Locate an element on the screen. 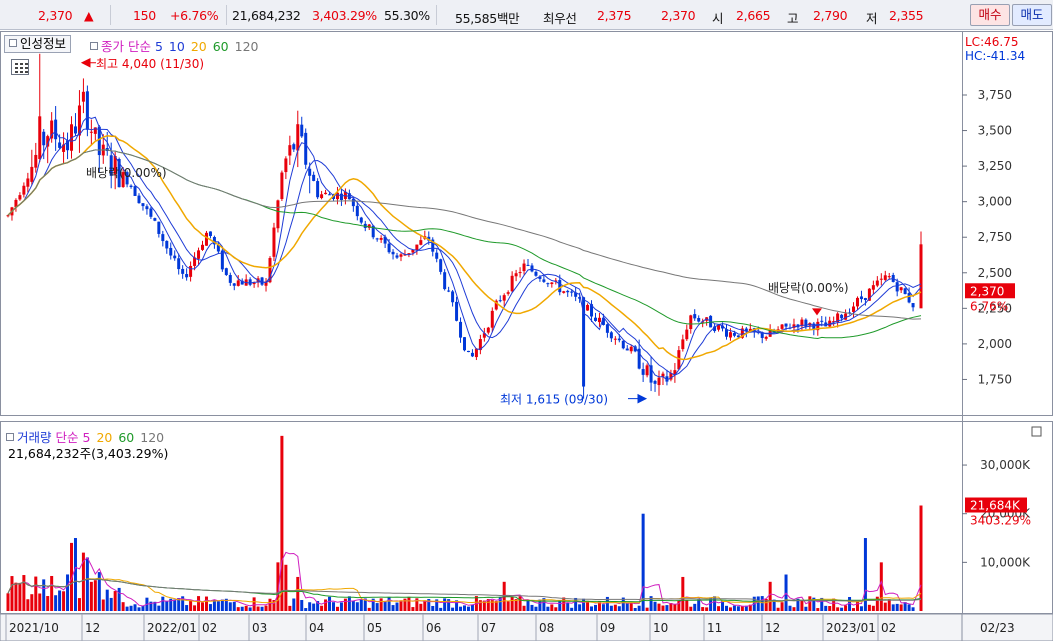 This screenshot has width=1053, height=644. x-tick-label: 2022/01 is located at coordinates (172, 628).